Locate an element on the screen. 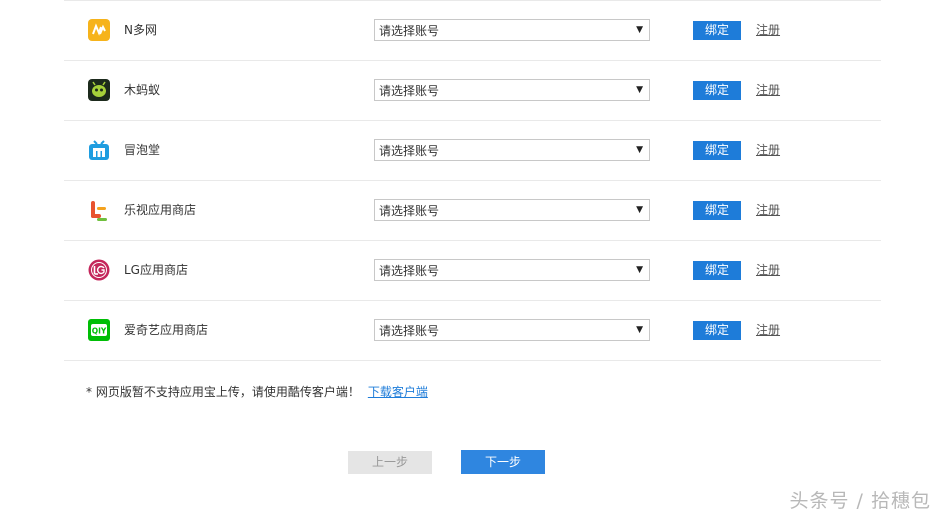 The width and height of the screenshot is (943, 517). store-row-maopaotang: 冒泡堂 请选择账号 ▼ 绑定 注册 is located at coordinates (472, 151).